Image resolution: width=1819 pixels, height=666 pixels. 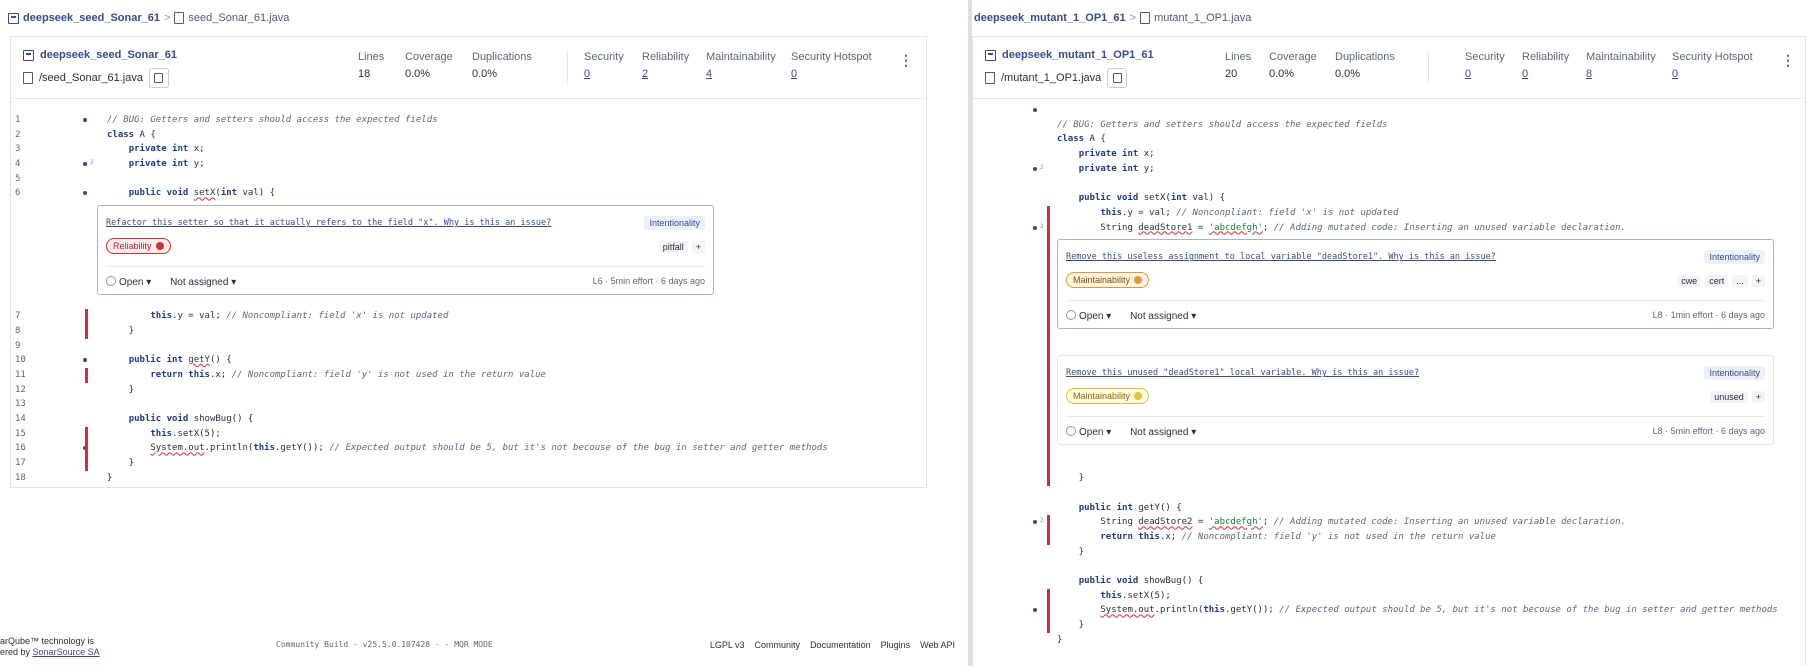 I want to click on issue-tags: pitfall +, so click(x=681, y=247).